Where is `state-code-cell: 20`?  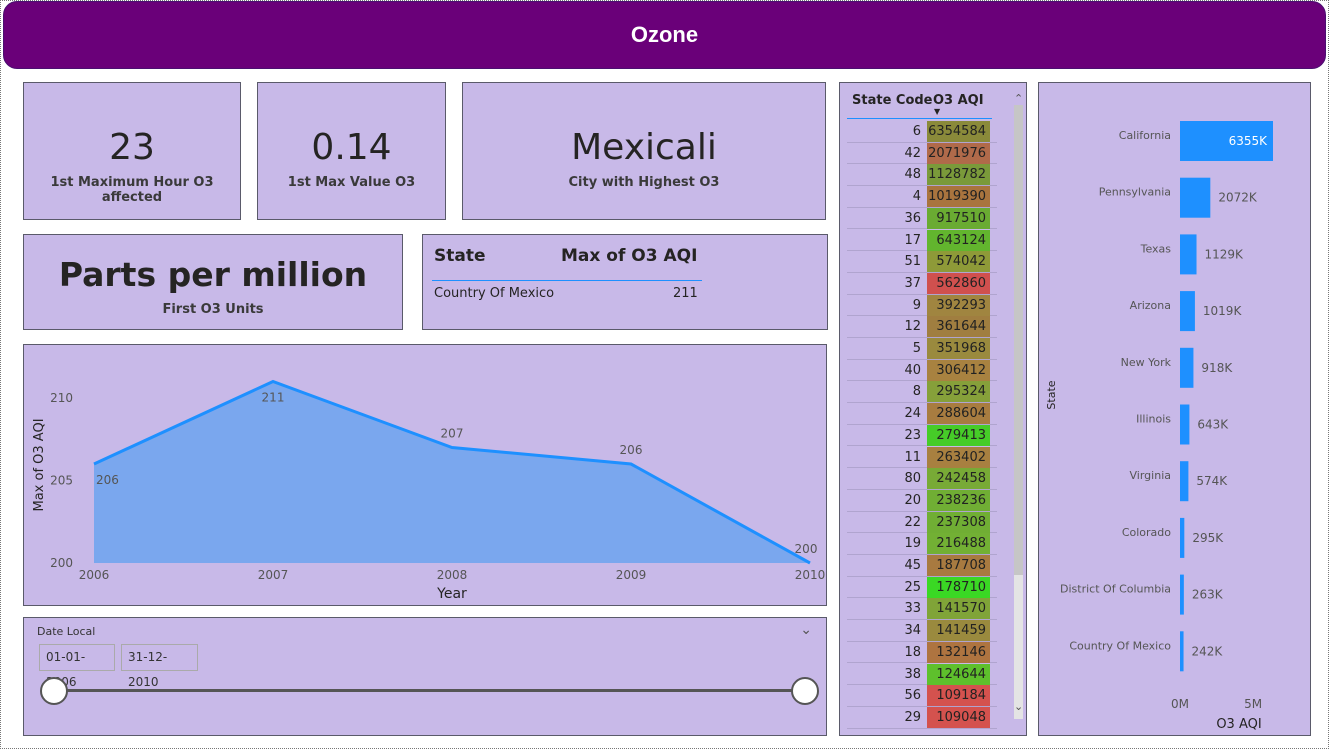
state-code-cell: 20 is located at coordinates (912, 500).